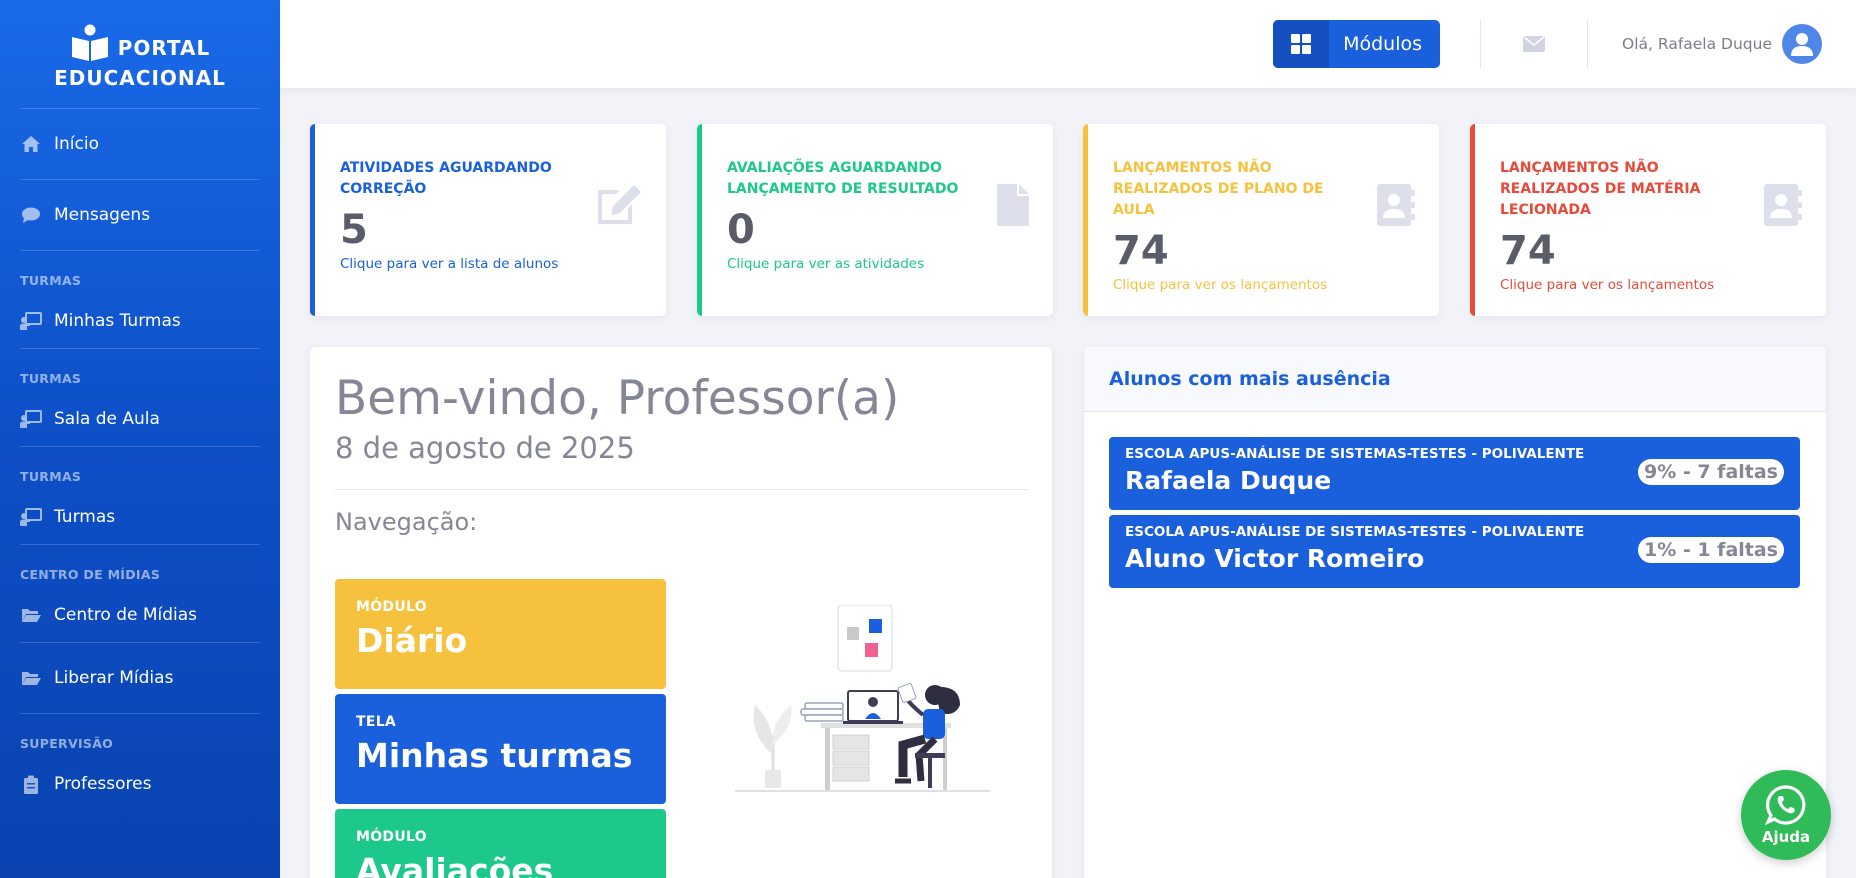 This screenshot has height=878, width=1856. I want to click on stat-link: Clique para ver a lista de alunos, so click(493, 264).